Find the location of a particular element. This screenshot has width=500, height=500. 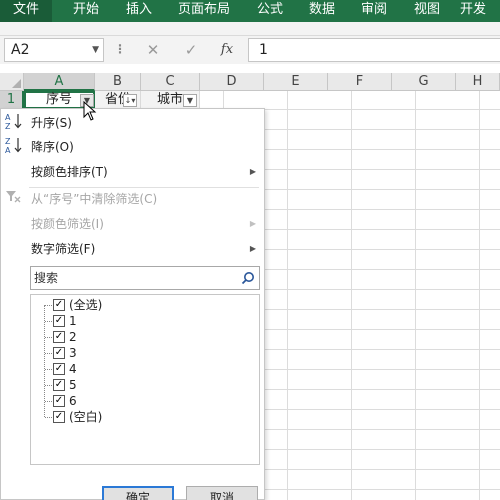

name-box-value: A2 is located at coordinates (20, 50).